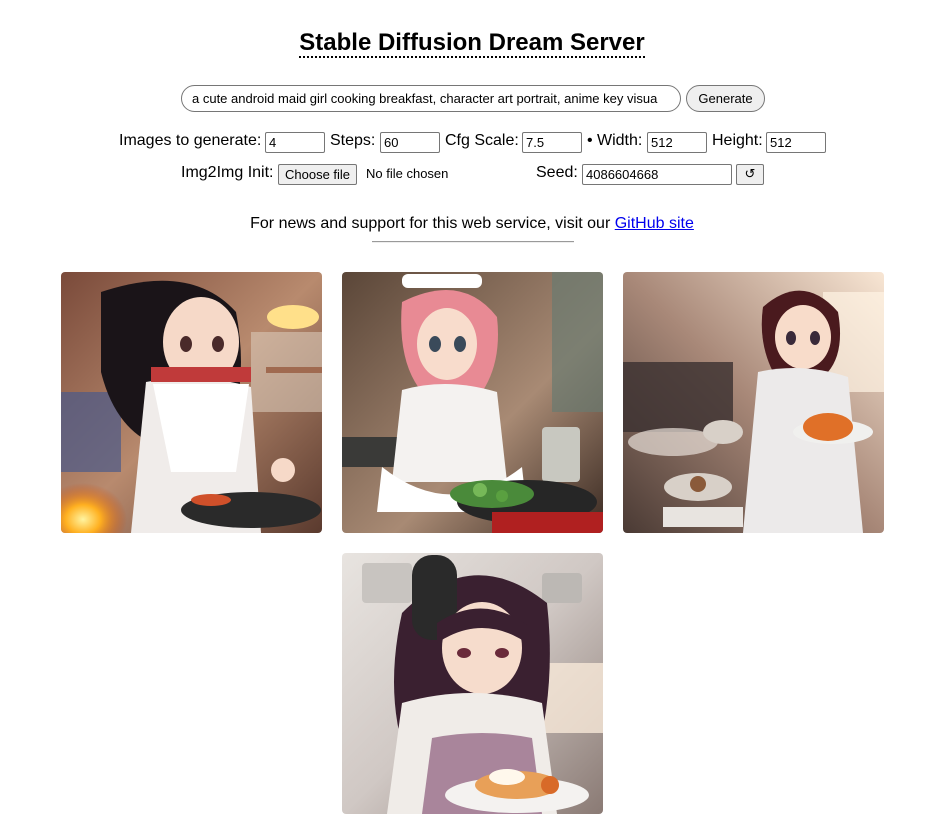 This screenshot has width=936, height=826. Describe the element at coordinates (190, 140) in the screenshot. I see `images-to-generate-label: Images to generate:` at that location.